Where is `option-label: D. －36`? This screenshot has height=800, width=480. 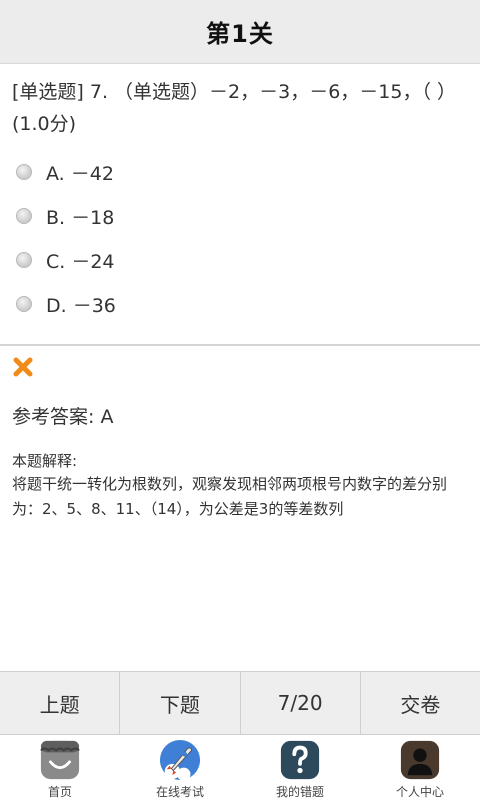 option-label: D. －36 is located at coordinates (81, 305).